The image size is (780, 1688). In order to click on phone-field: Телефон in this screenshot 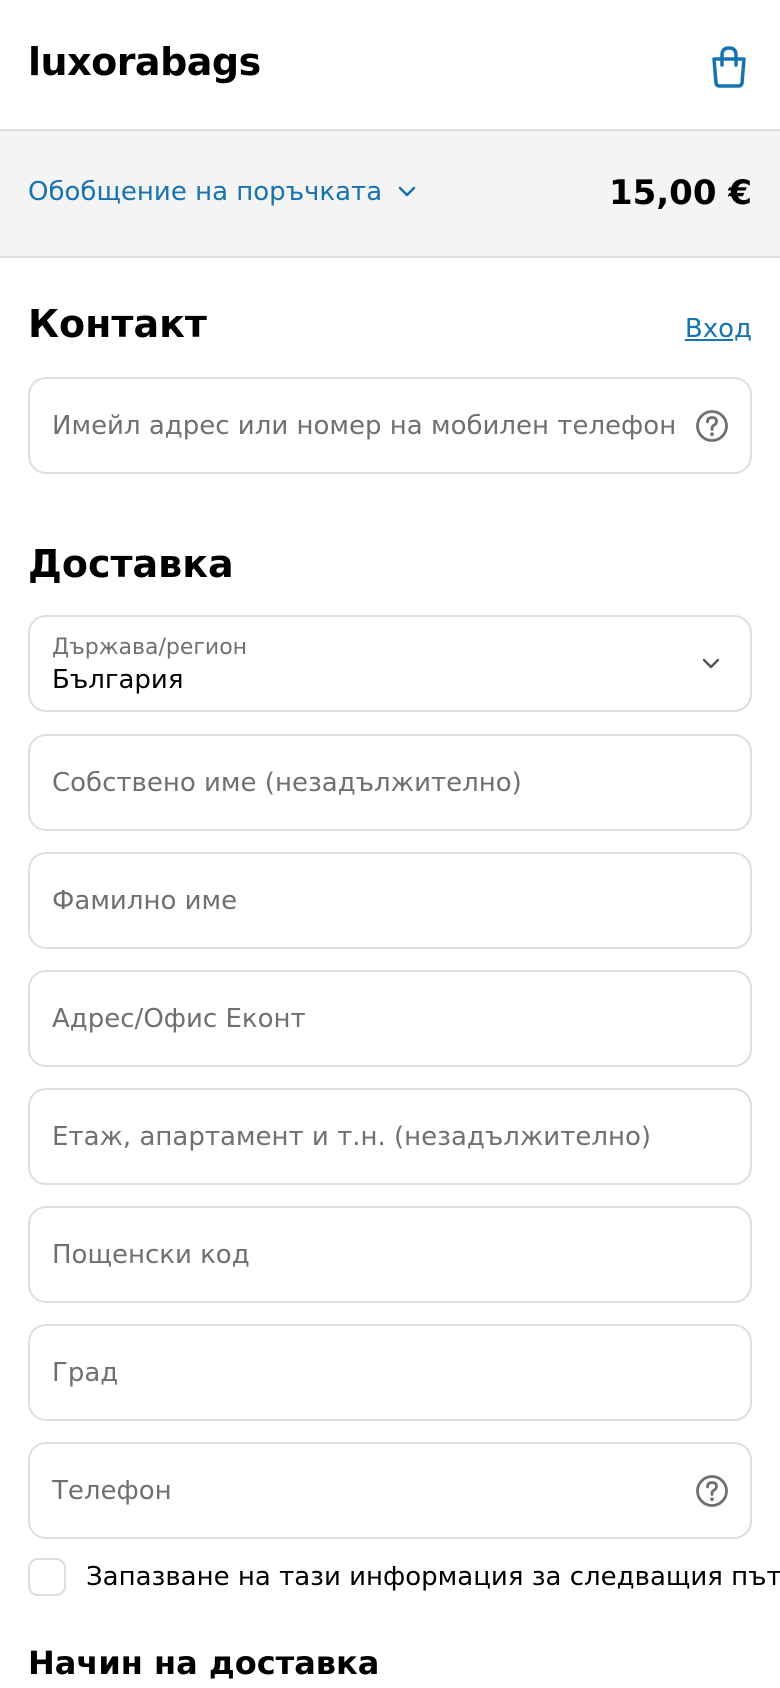, I will do `click(390, 1490)`.